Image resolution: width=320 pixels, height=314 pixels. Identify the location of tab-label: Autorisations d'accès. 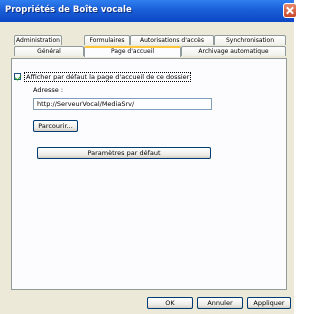
(172, 40).